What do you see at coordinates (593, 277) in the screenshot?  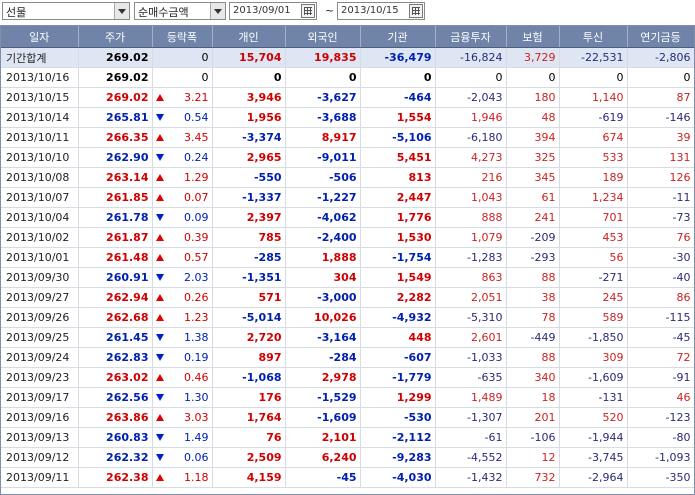 I see `row-investment-trust: -271` at bounding box center [593, 277].